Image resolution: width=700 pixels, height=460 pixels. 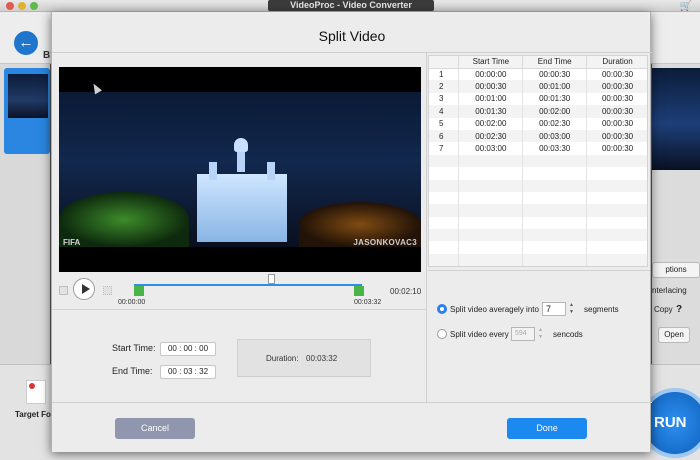 I want to click on done-button: Done, so click(x=547, y=428).